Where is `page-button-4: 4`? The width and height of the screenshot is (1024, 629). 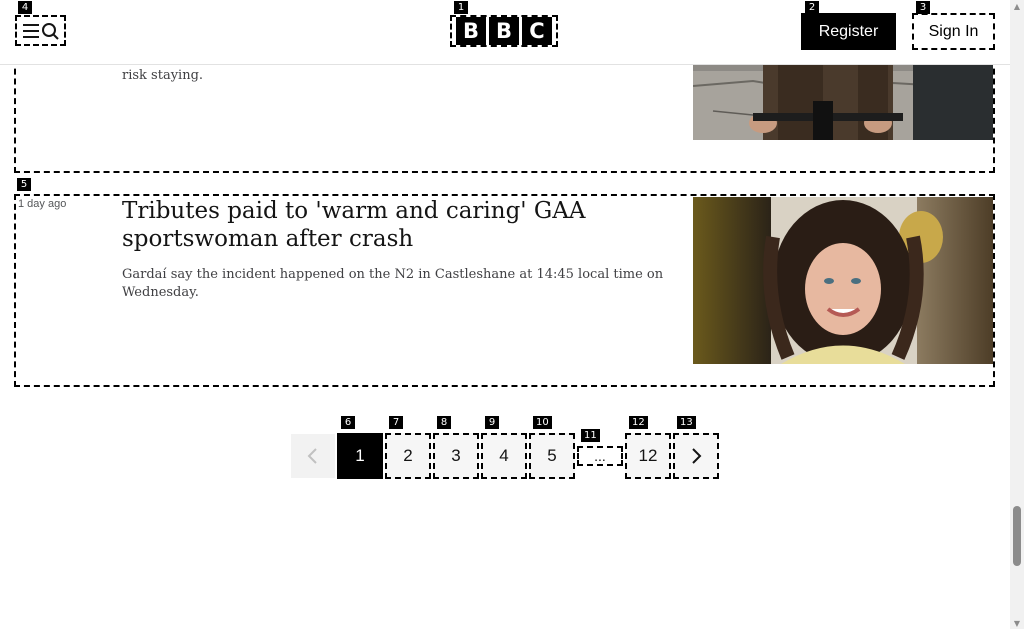 page-button-4: 4 is located at coordinates (504, 456).